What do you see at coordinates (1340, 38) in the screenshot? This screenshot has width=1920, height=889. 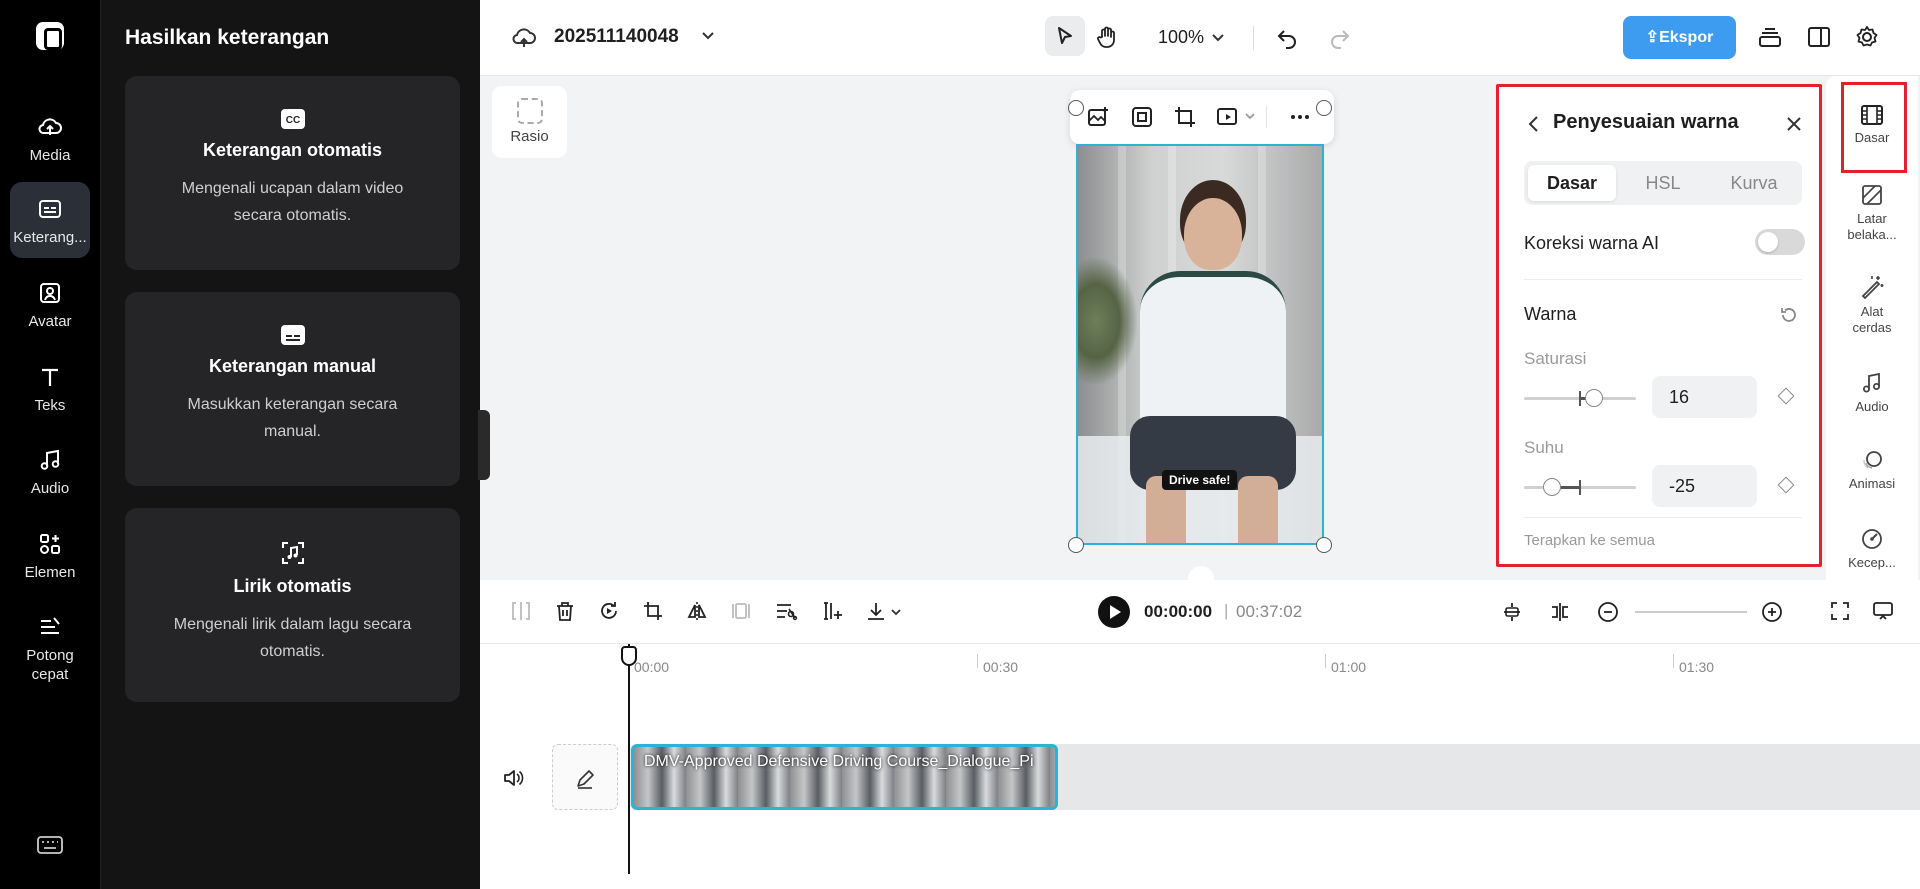 I see `redo-icon` at bounding box center [1340, 38].